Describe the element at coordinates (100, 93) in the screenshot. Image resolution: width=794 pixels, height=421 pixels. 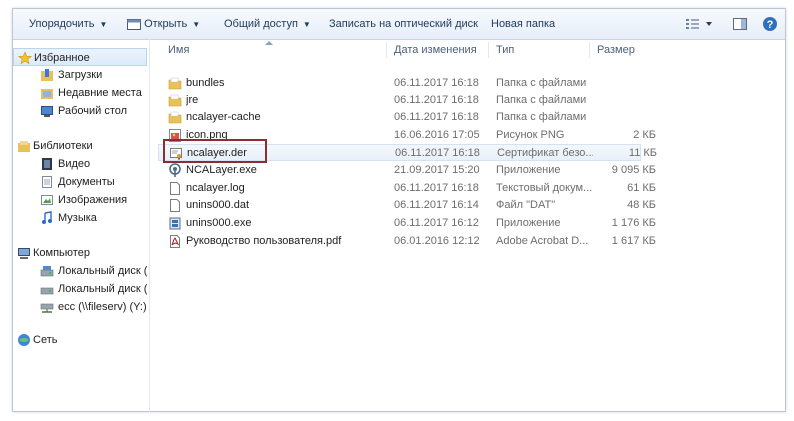
I see `nav-label: Недавние места` at that location.